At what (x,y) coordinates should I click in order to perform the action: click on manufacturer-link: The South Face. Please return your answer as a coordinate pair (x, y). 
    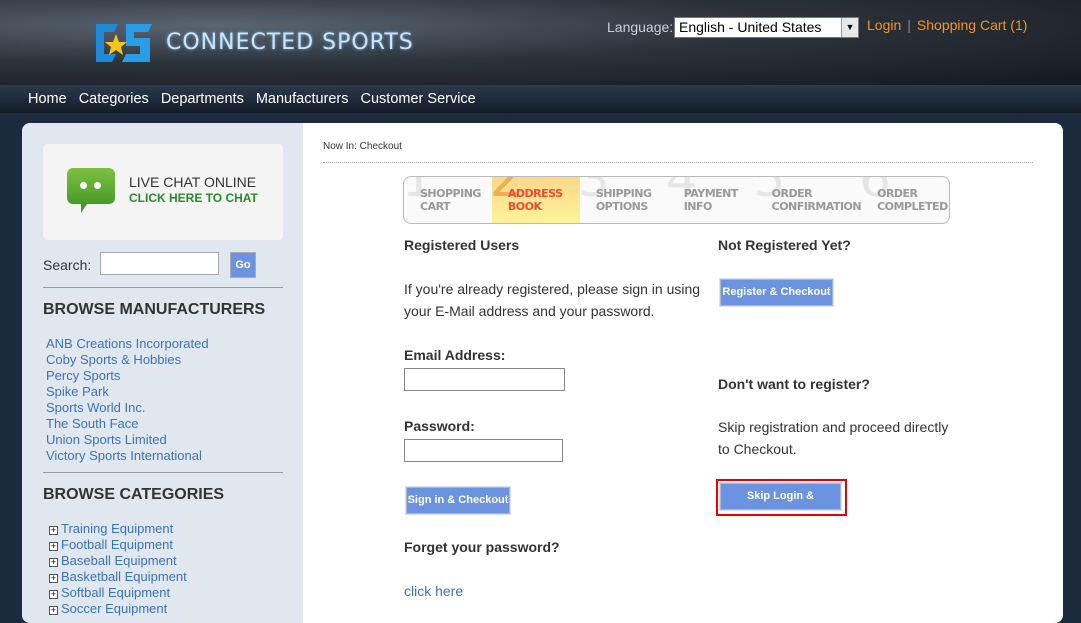
    Looking at the image, I should click on (127, 424).